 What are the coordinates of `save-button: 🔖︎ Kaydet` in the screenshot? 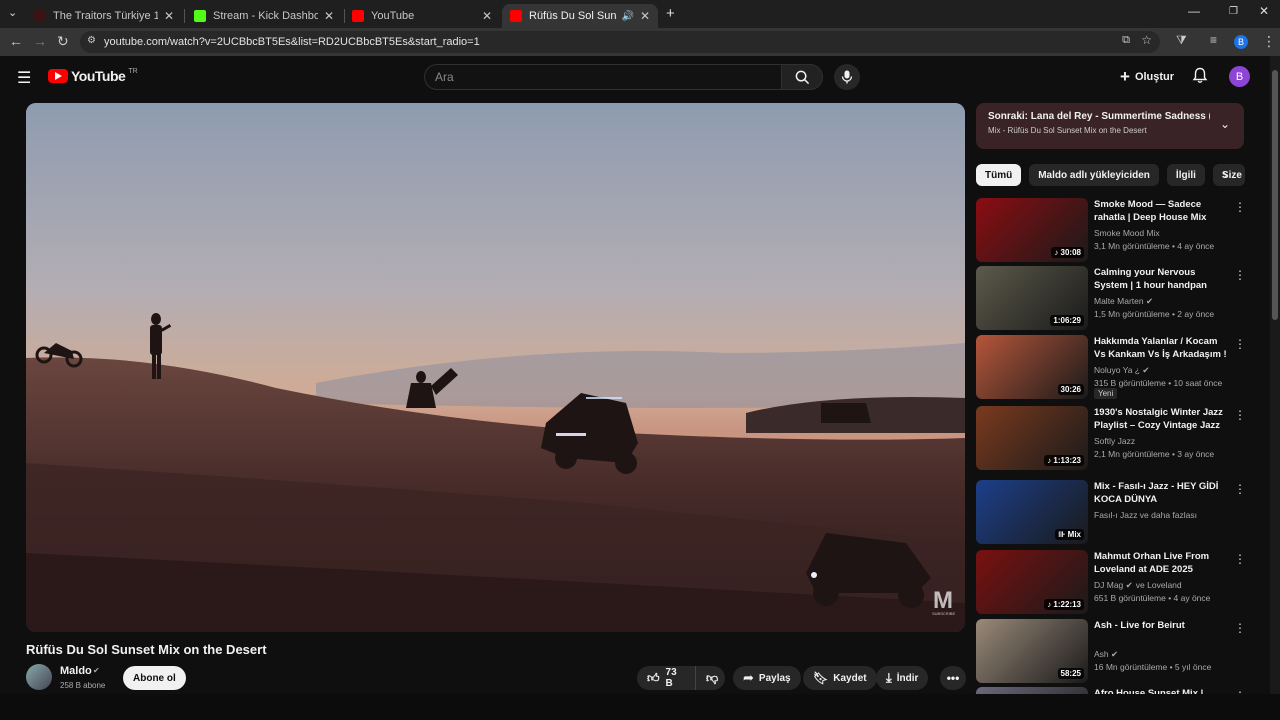 It's located at (840, 678).